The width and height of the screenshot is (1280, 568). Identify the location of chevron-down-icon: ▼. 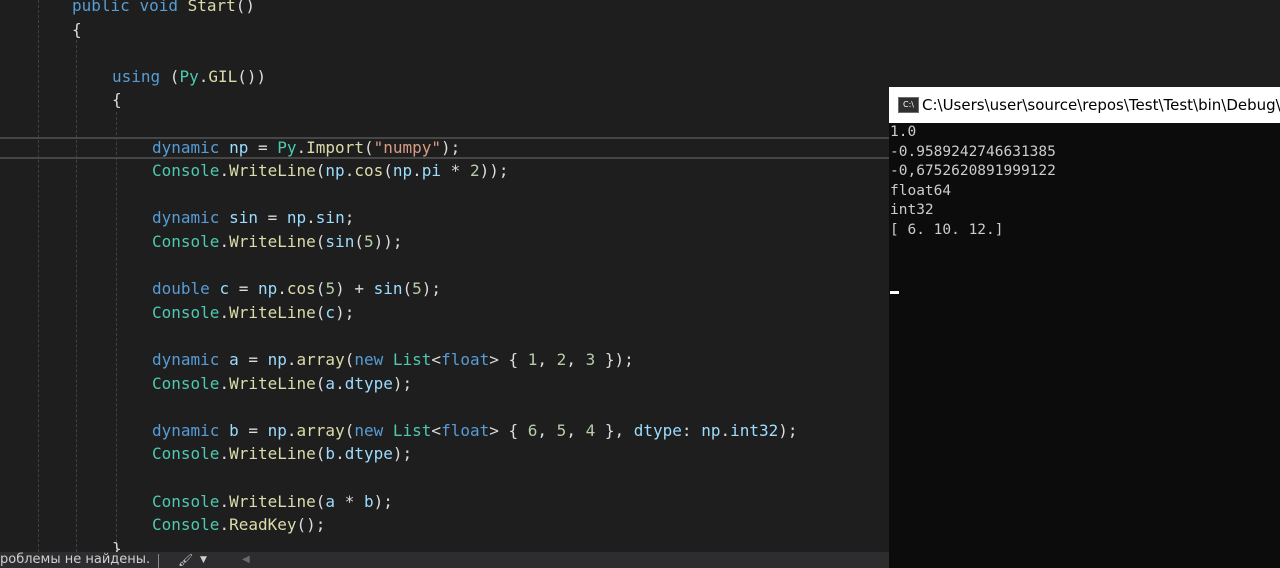
(203, 560).